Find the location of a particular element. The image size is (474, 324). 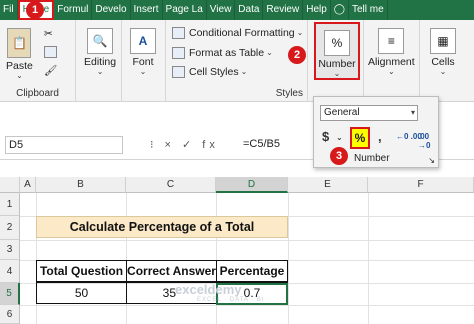

tab-view: View is located at coordinates (221, 10).